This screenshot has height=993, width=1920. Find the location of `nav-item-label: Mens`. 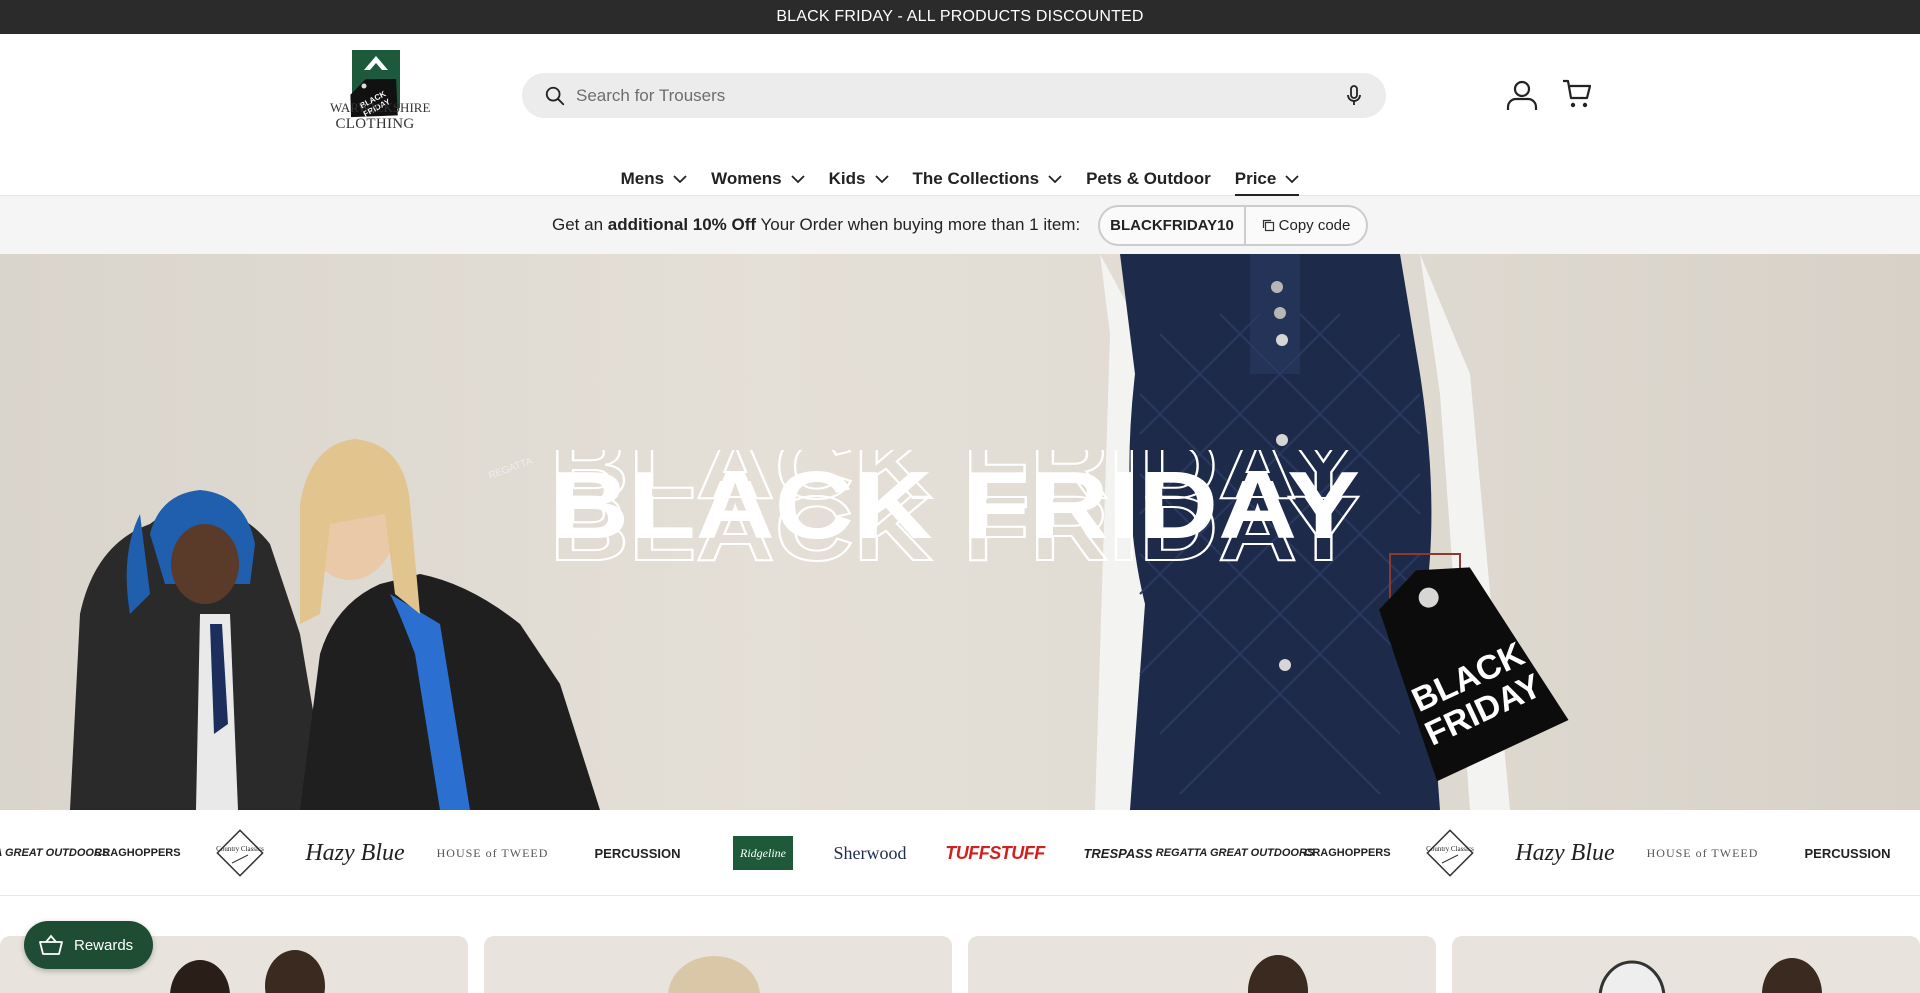

nav-item-label: Mens is located at coordinates (642, 178).